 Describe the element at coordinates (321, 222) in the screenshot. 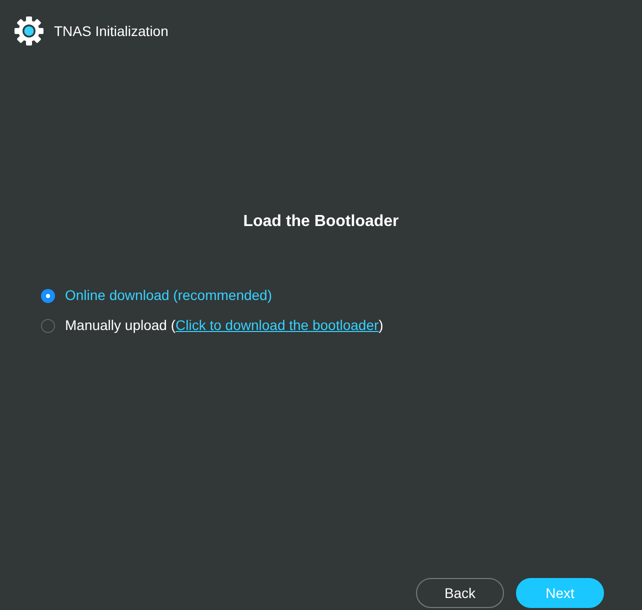

I see `page-heading: Load the Bootloader` at that location.